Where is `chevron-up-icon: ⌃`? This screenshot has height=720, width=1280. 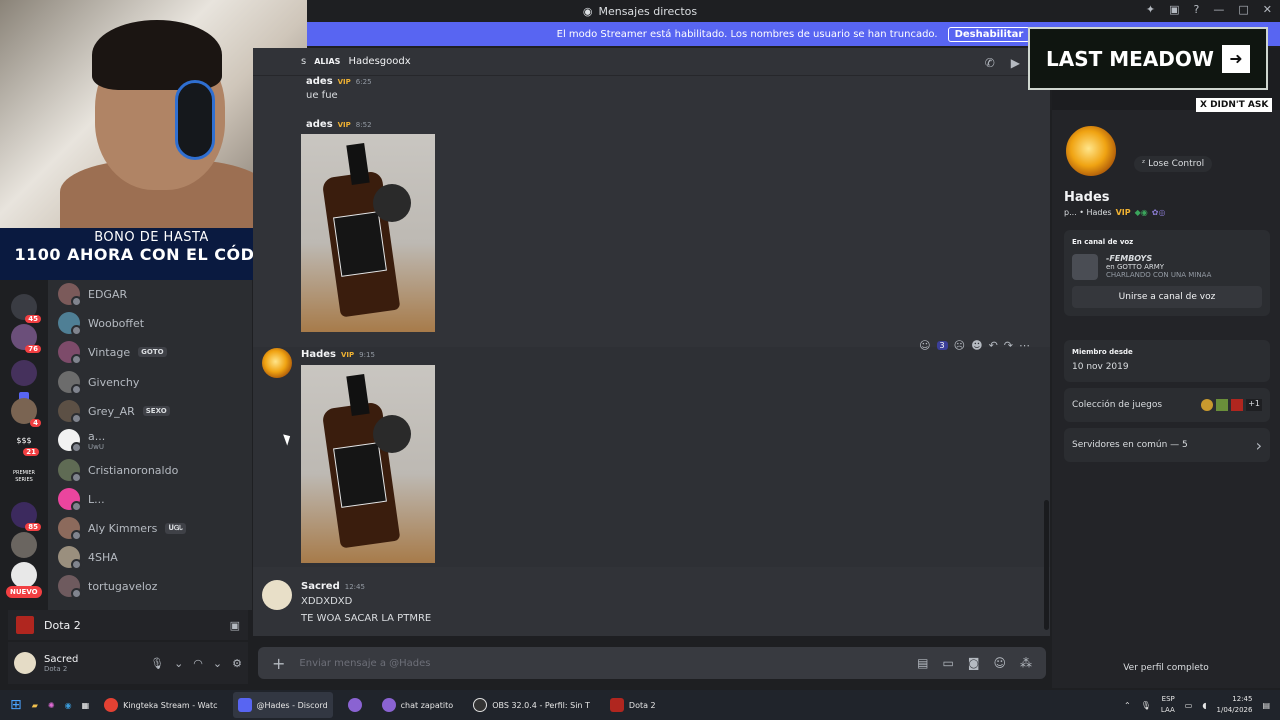
chevron-up-icon: ⌃ is located at coordinates (1127, 705).